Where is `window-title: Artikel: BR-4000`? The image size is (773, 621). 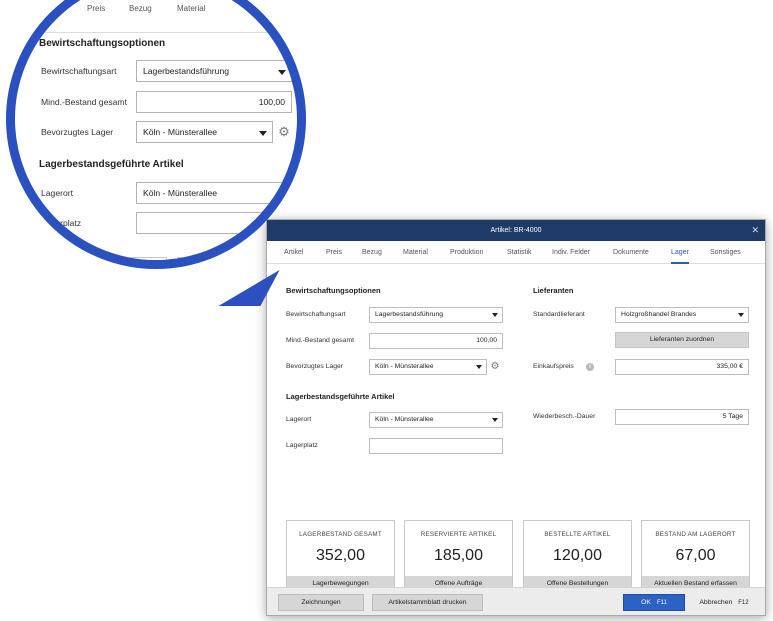 window-title: Artikel: BR-4000 is located at coordinates (516, 230).